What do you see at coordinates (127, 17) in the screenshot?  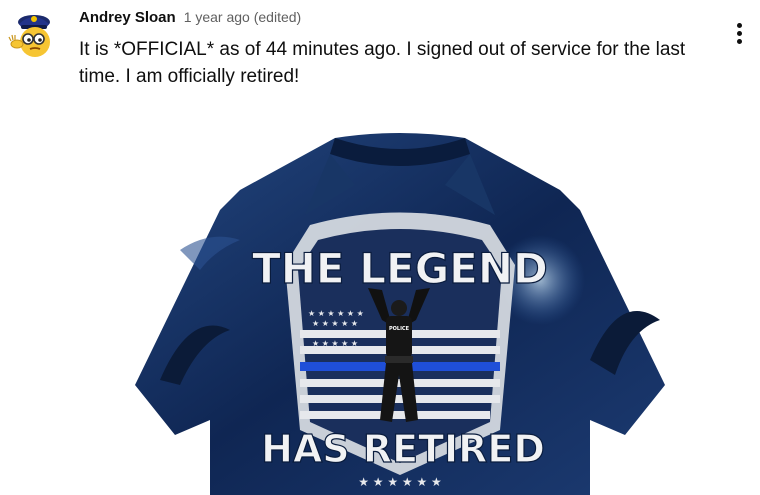 I see `author-name: Andrey Sloan` at bounding box center [127, 17].